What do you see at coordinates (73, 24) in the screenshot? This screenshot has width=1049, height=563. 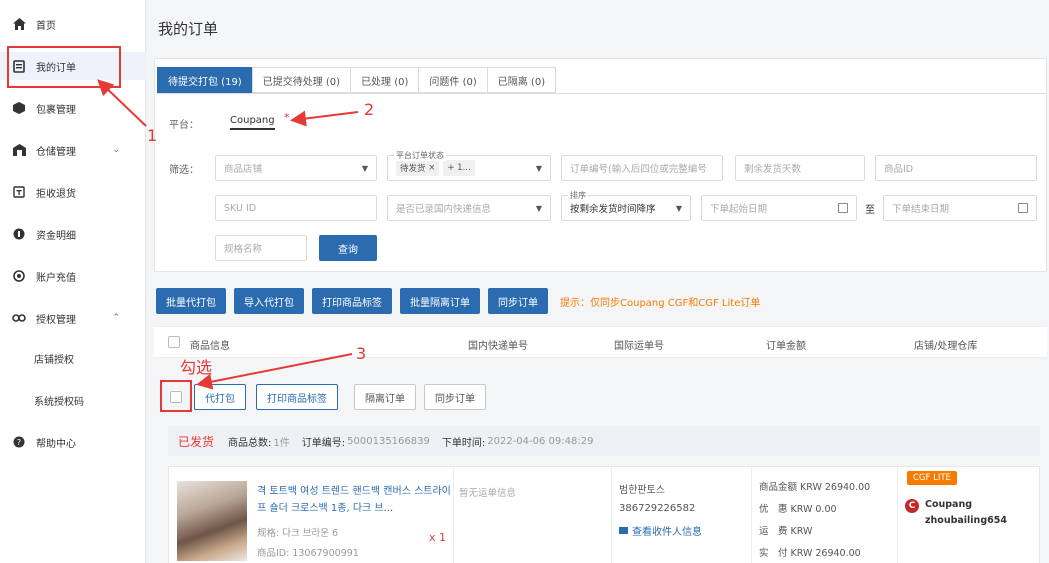 I see `sidebar-item-home: 首页` at bounding box center [73, 24].